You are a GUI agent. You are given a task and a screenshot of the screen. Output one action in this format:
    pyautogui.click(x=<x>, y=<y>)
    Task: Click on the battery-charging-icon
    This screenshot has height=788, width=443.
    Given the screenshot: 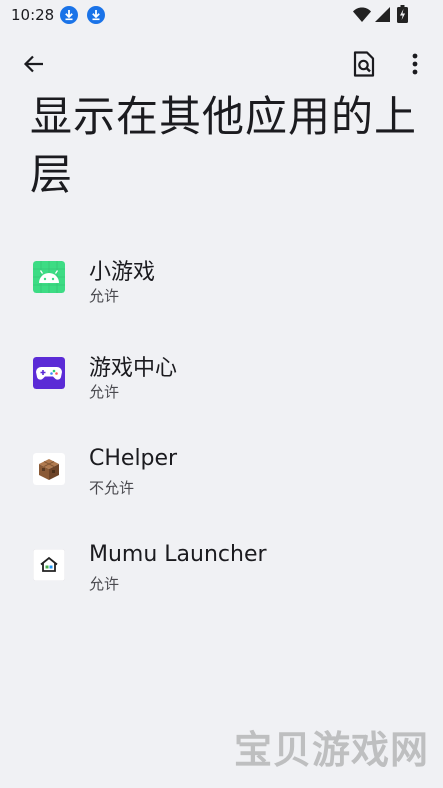 What is the action you would take?
    pyautogui.click(x=402, y=14)
    